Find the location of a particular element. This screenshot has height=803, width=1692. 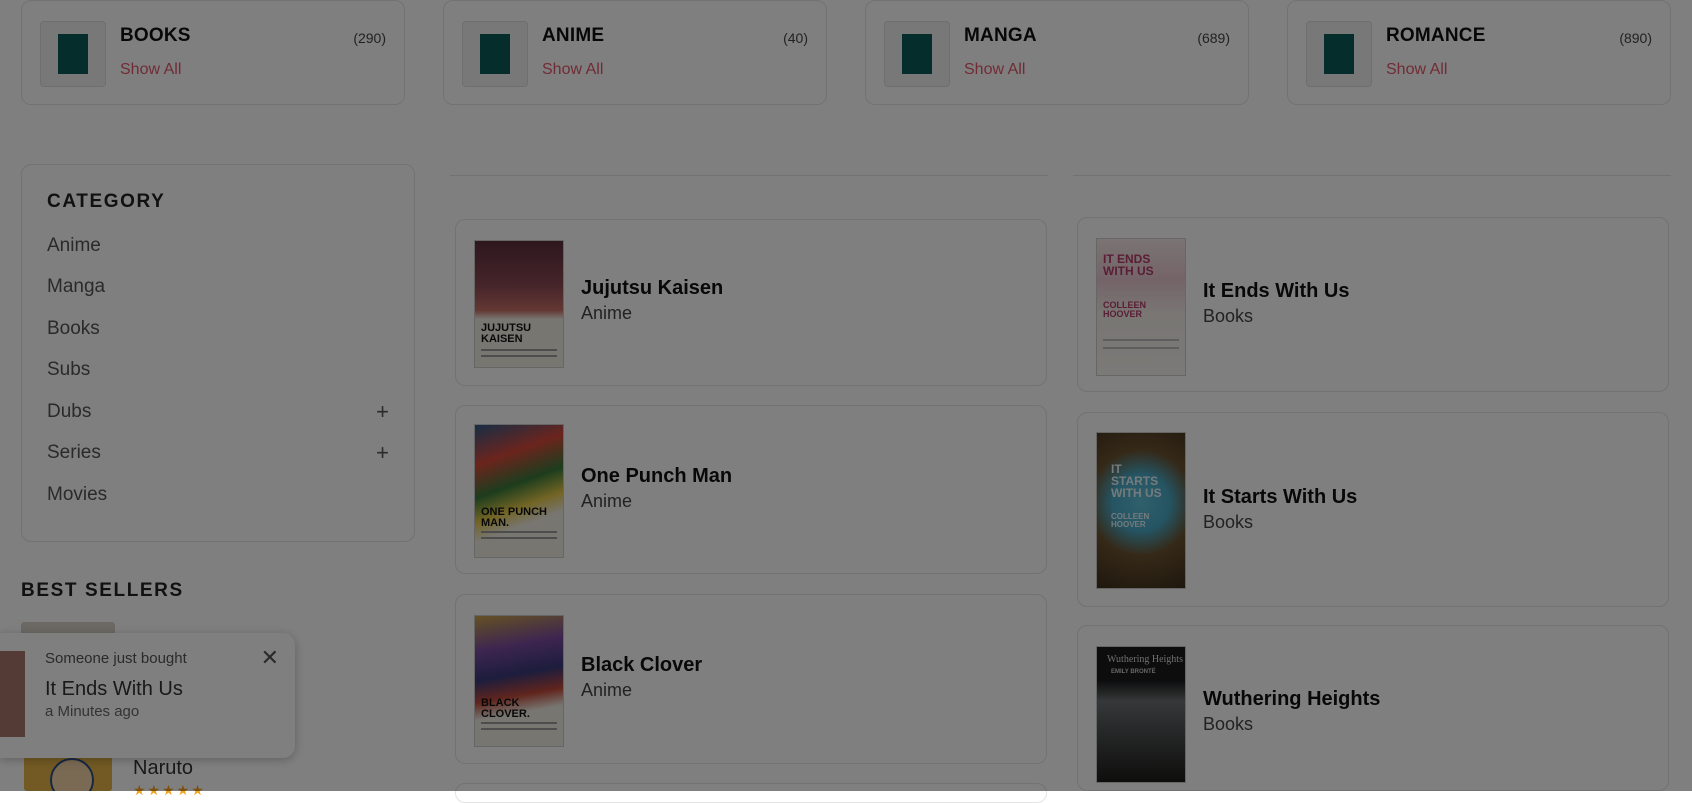

category-count: (689) is located at coordinates (1213, 38).